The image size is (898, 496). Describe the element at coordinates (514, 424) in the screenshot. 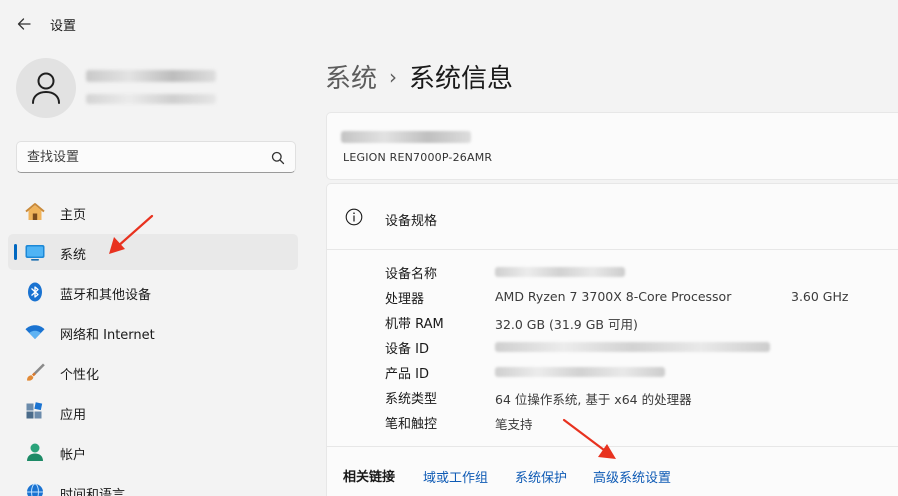

I see `spec-value: 笔支持` at that location.